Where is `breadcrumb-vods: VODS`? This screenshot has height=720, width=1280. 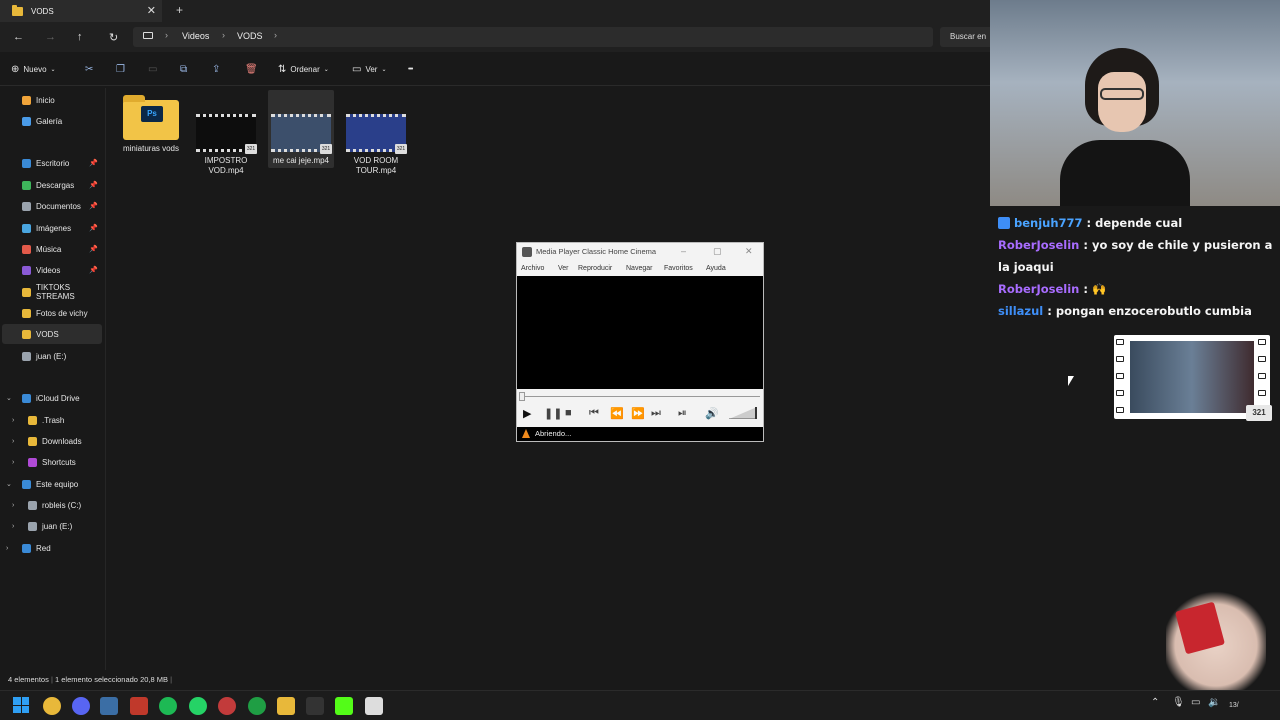 breadcrumb-vods: VODS is located at coordinates (250, 36).